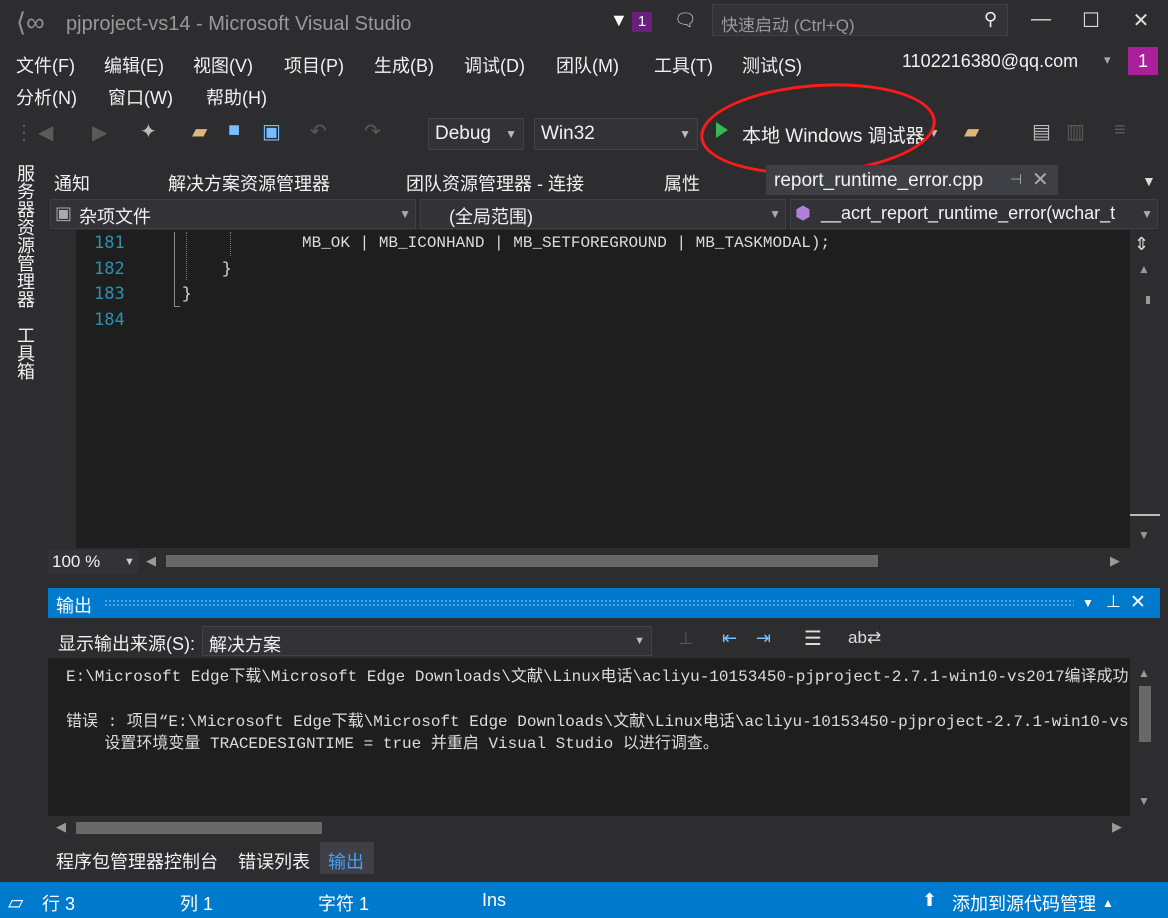 Image resolution: width=1168 pixels, height=918 pixels. What do you see at coordinates (1041, 131) in the screenshot?
I see `toolbar-layout-icon: ▤` at bounding box center [1041, 131].